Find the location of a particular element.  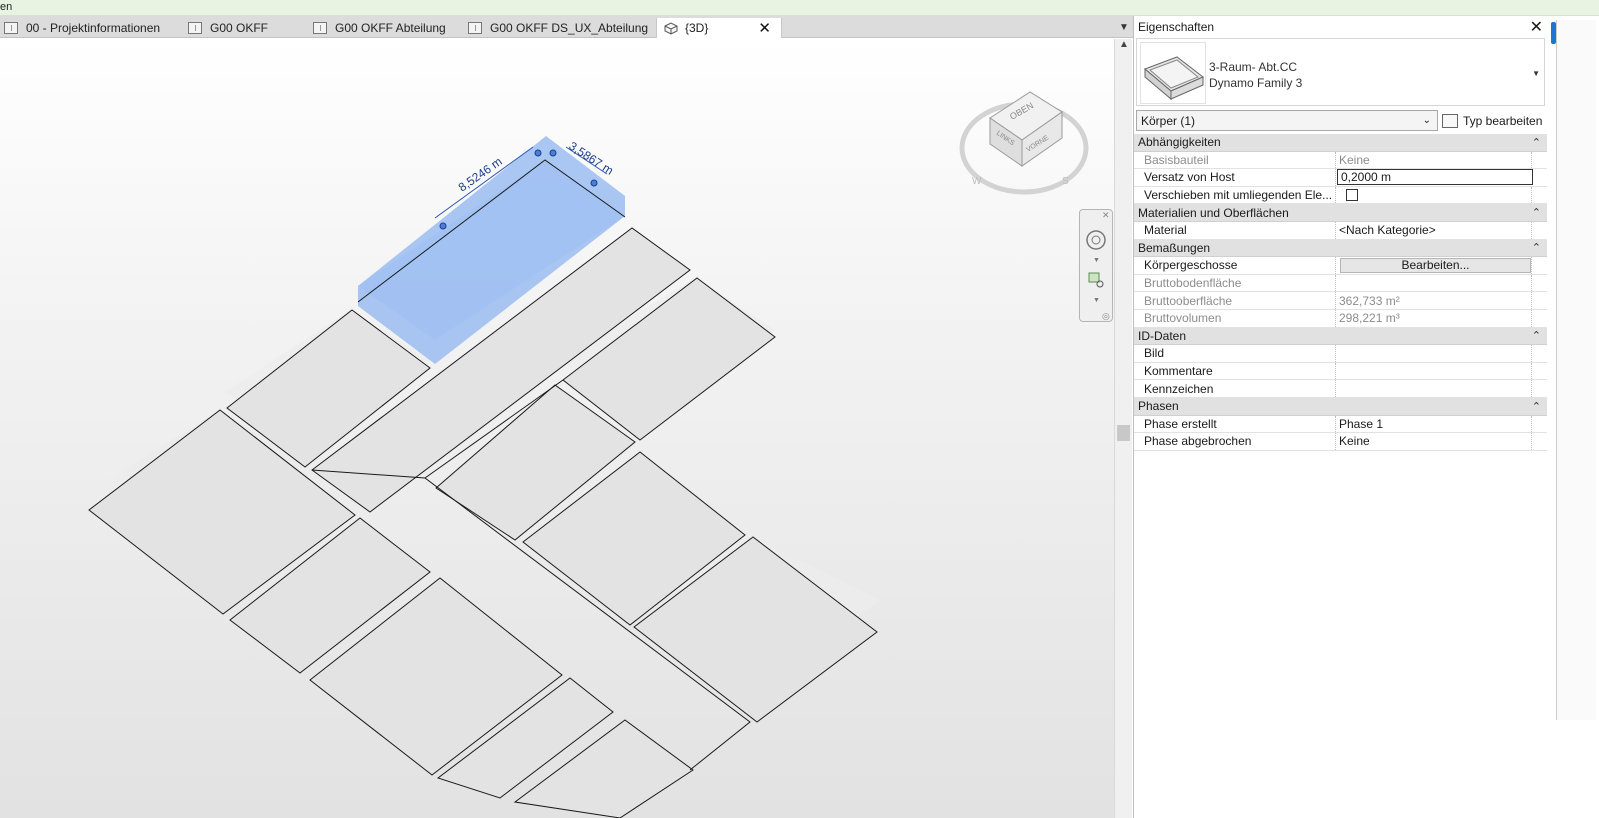

right-panel-edge is located at coordinates (1573, 417).